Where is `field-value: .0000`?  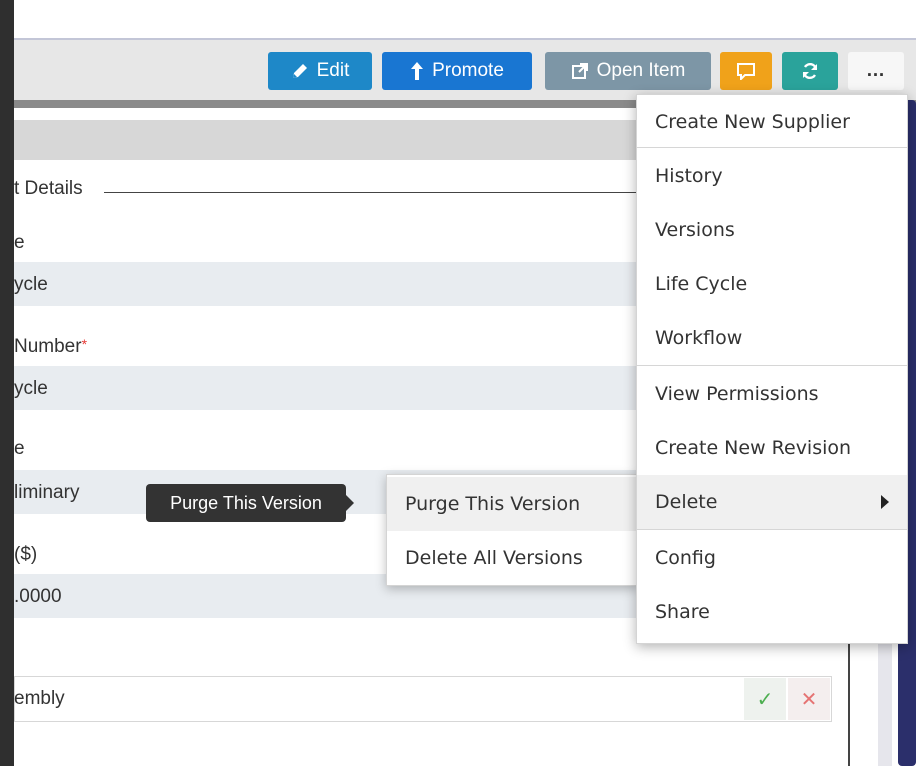
field-value: .0000 is located at coordinates (38, 596).